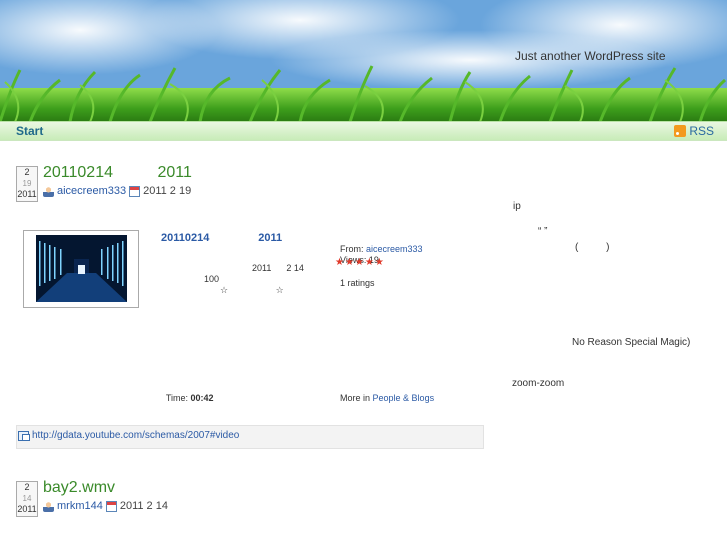 The width and height of the screenshot is (727, 545). What do you see at coordinates (701, 131) in the screenshot?
I see `rss-label: RSS` at bounding box center [701, 131].